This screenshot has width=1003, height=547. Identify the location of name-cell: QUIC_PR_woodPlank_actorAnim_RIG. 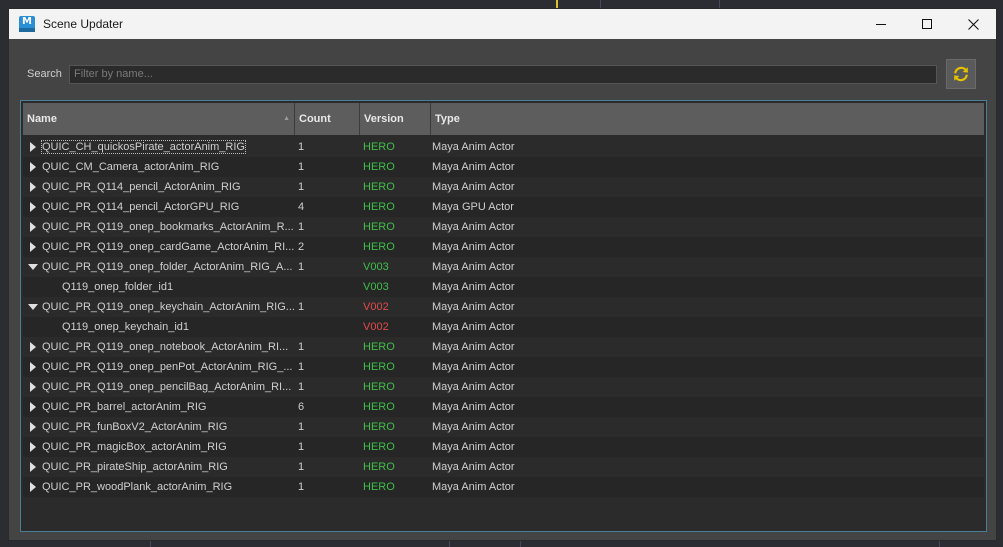
(159, 487).